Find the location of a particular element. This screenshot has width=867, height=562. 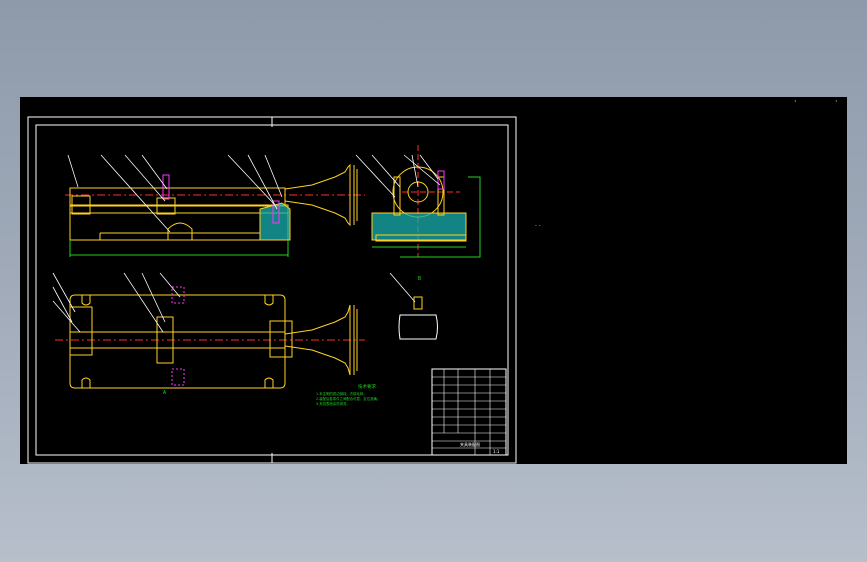

detail-screw is located at coordinates (418, 303).